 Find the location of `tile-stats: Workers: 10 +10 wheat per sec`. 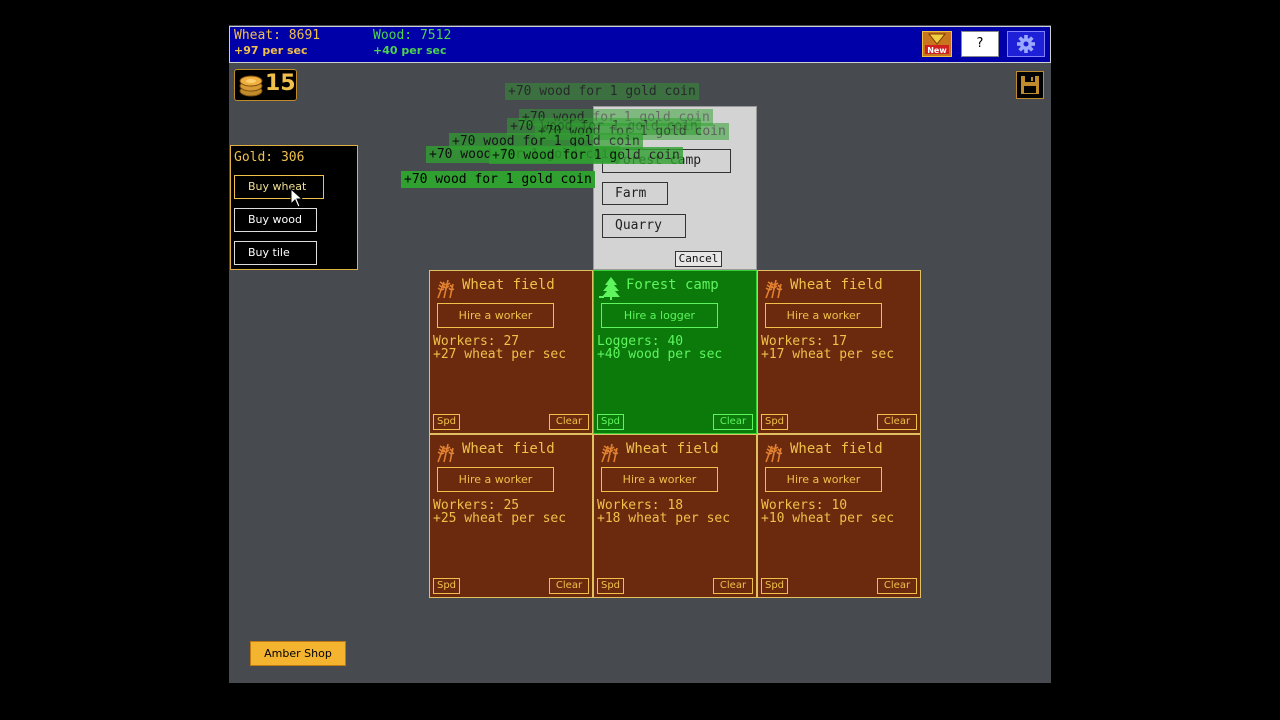

tile-stats: Workers: 10 +10 wheat per sec is located at coordinates (827, 512).